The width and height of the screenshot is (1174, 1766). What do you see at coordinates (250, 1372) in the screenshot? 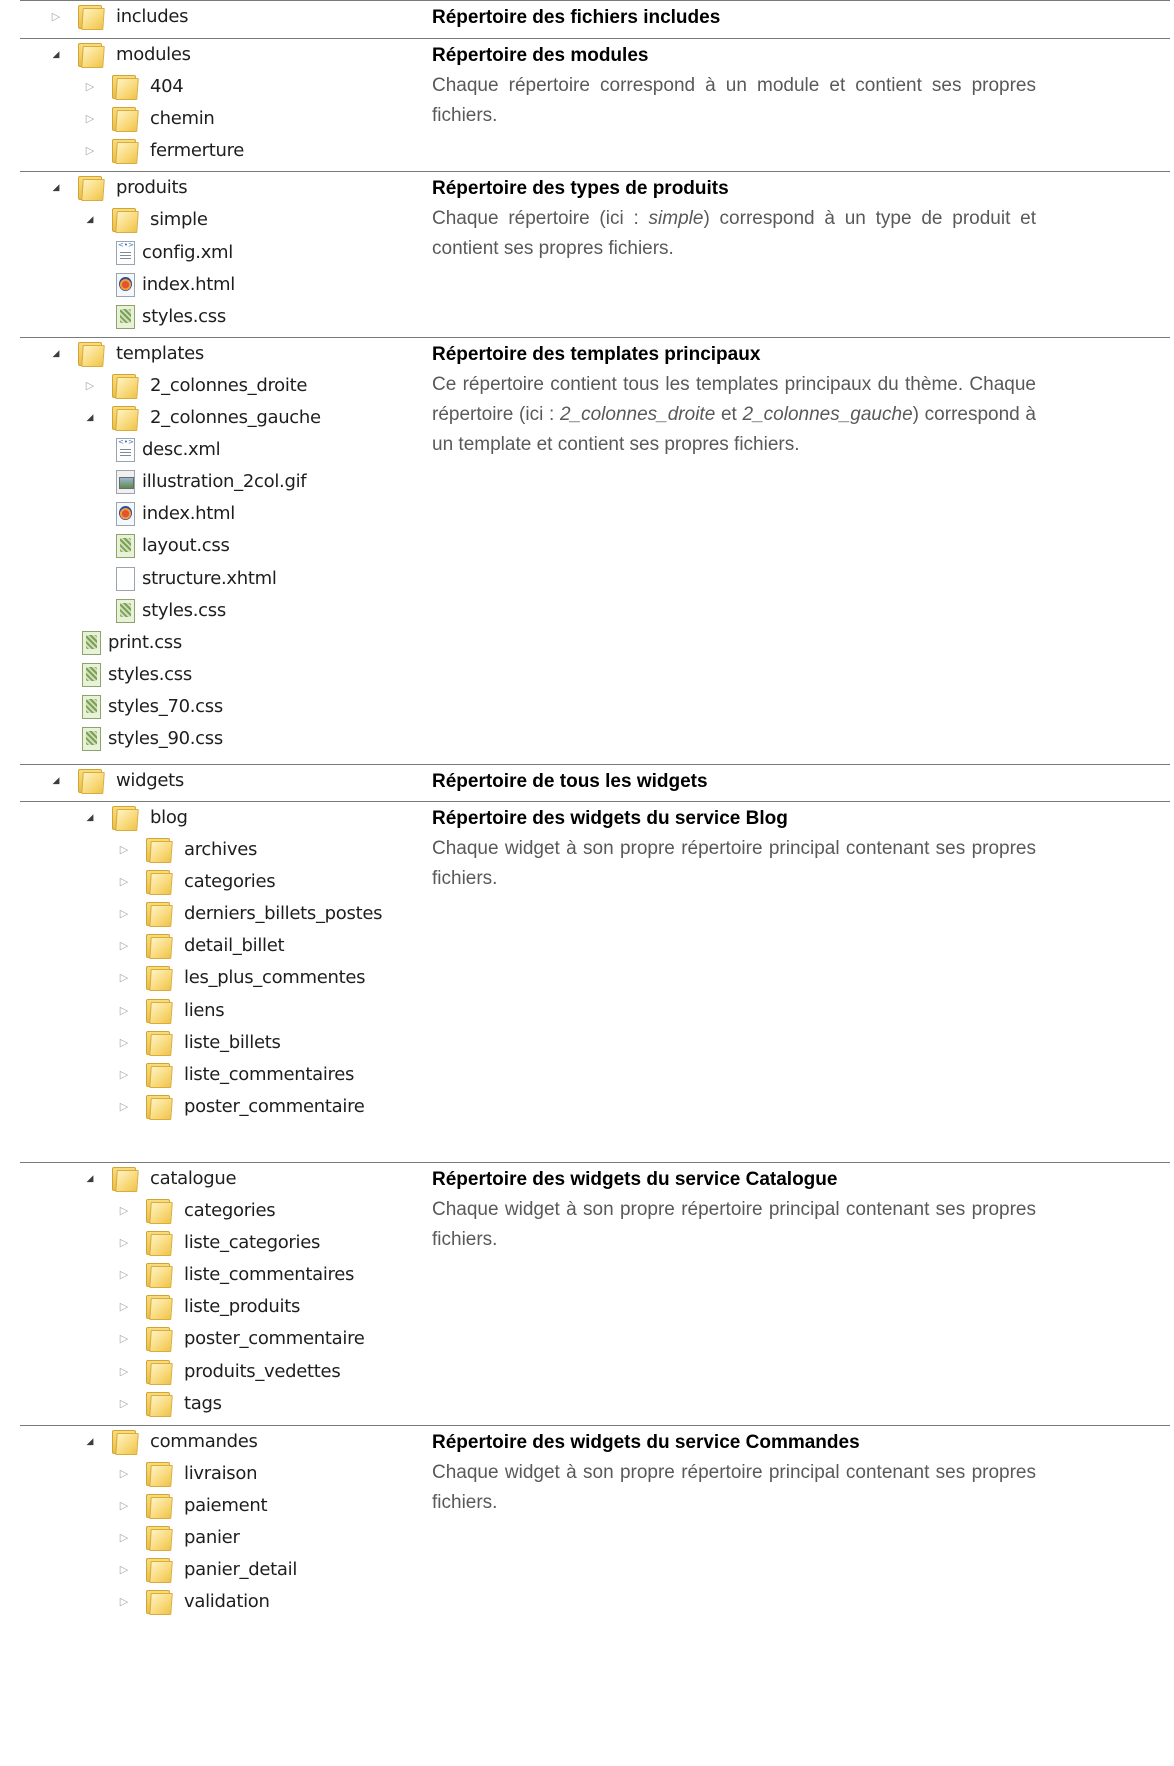
I see `tree-folder-row: ▷ produits_vedettes` at bounding box center [250, 1372].